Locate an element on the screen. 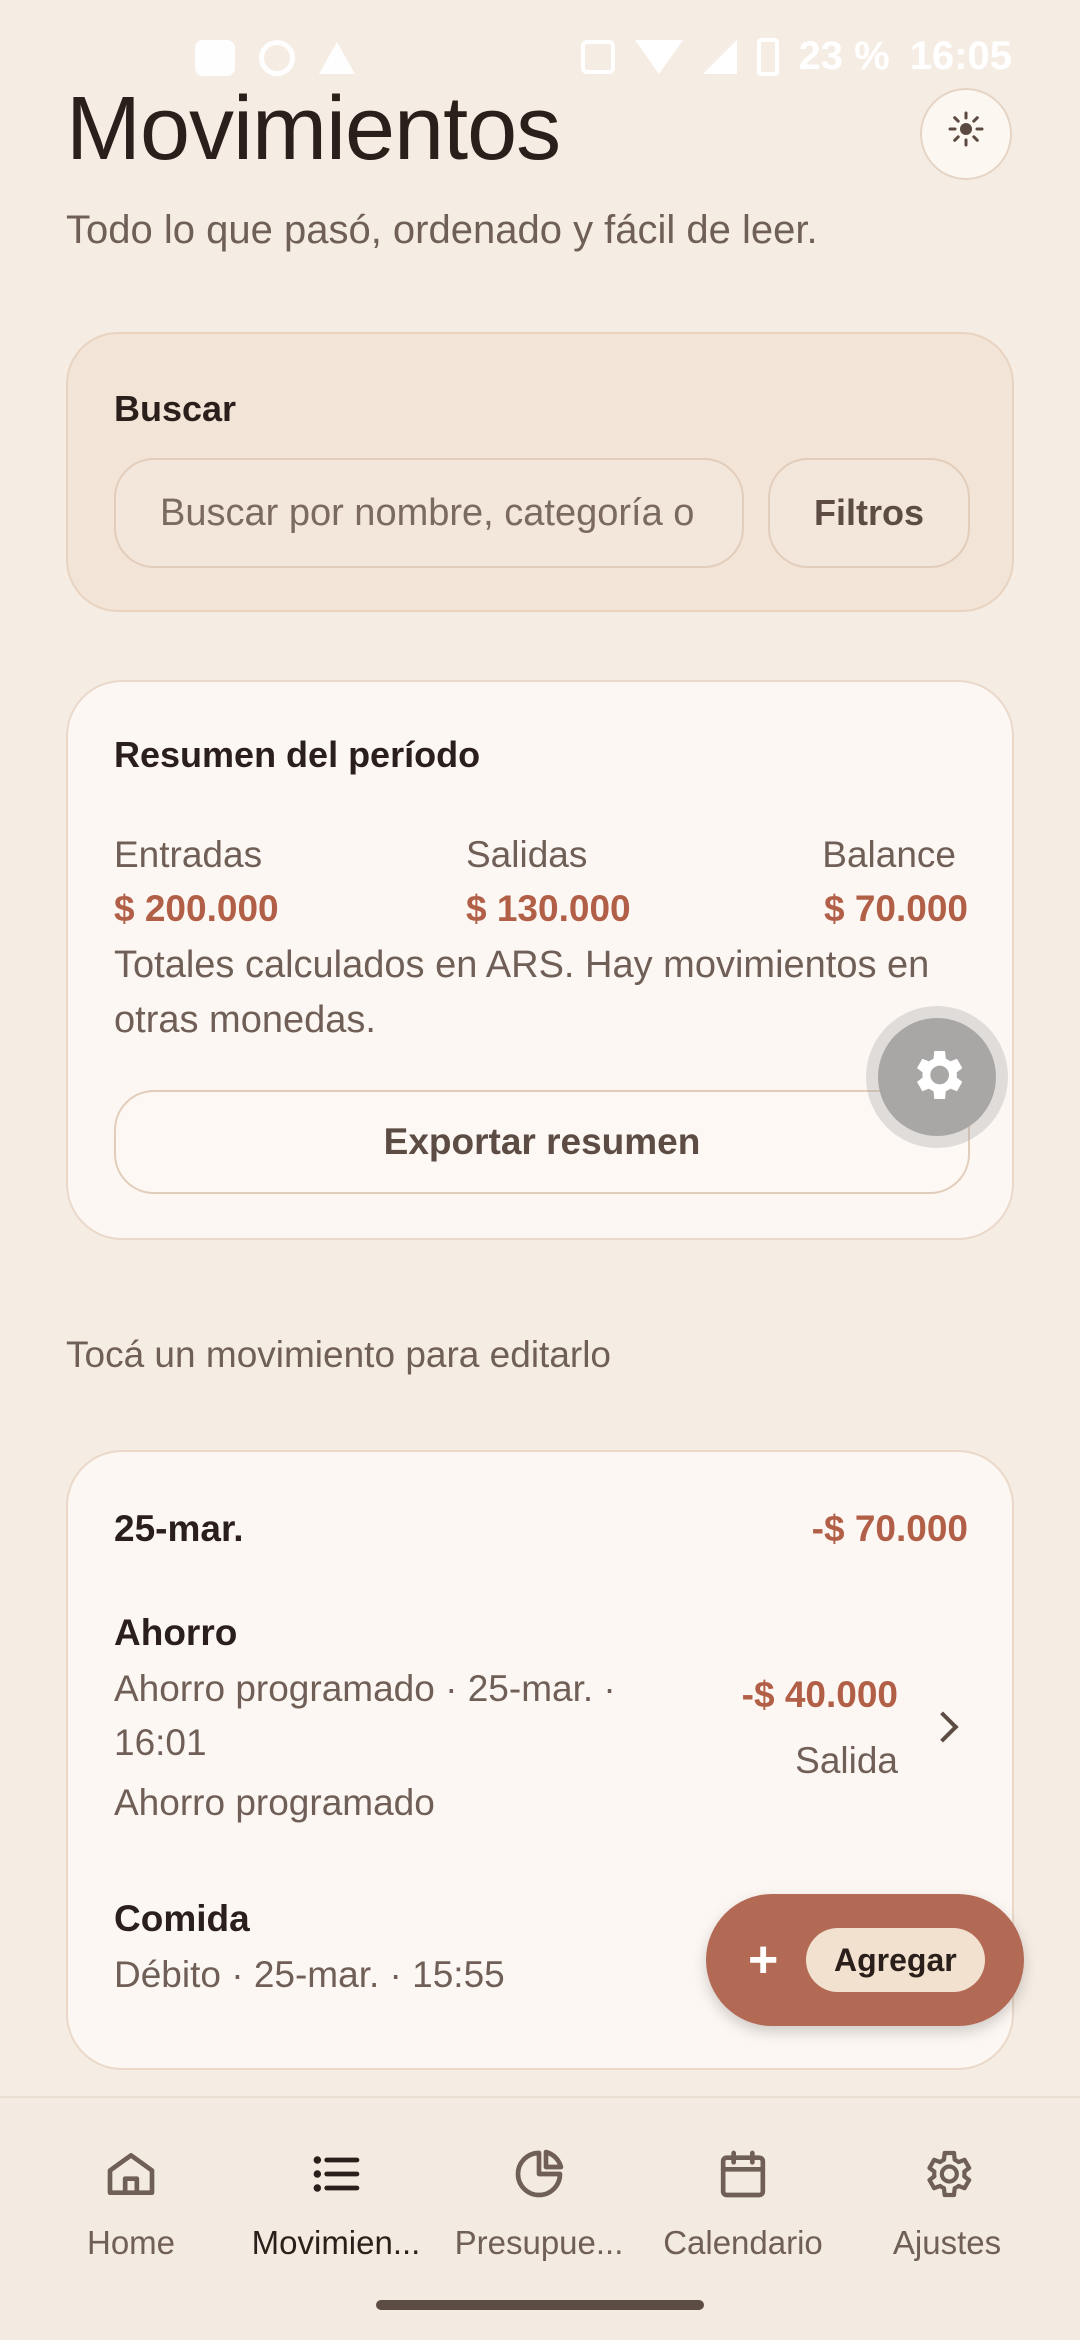  system-icons: 23 % 16:05 is located at coordinates (796, 56).